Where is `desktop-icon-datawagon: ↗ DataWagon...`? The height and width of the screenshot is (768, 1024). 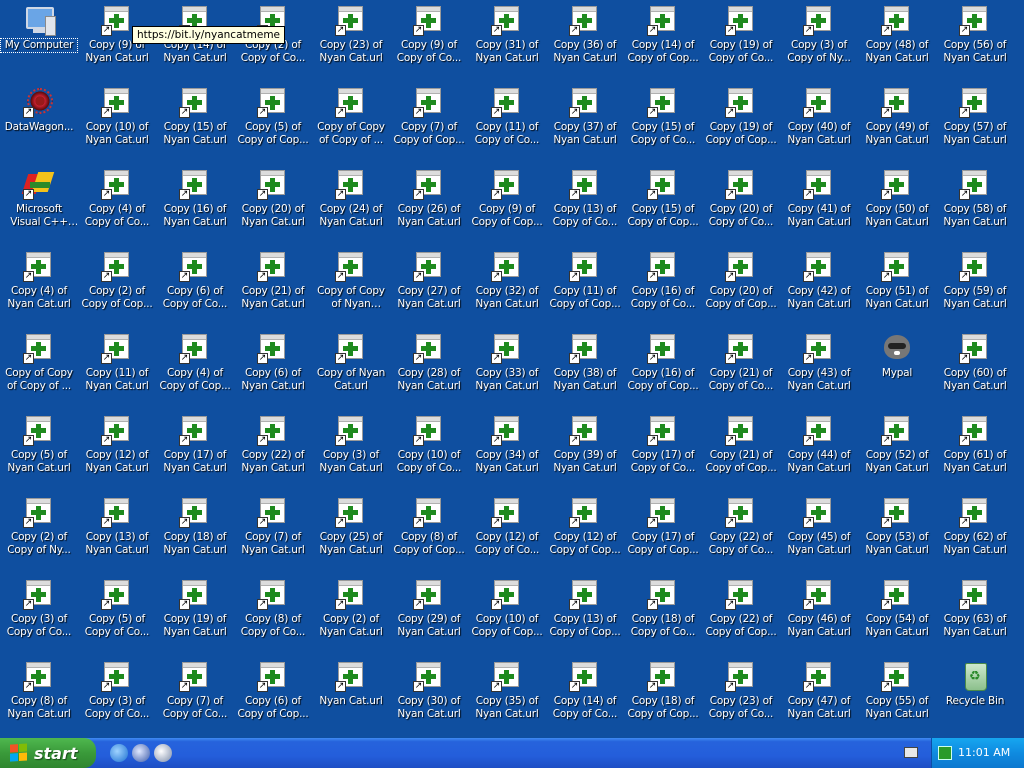 desktop-icon-datawagon: ↗ DataWagon... is located at coordinates (39, 122).